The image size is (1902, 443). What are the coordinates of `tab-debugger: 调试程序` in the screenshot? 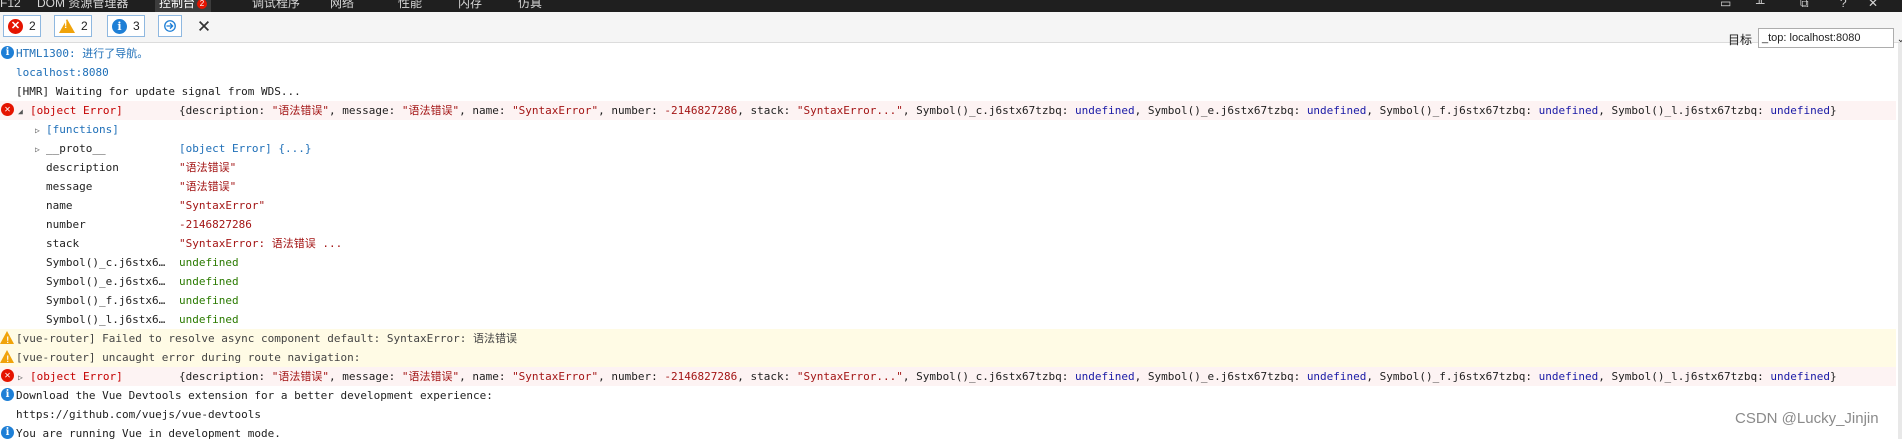 It's located at (276, 6).